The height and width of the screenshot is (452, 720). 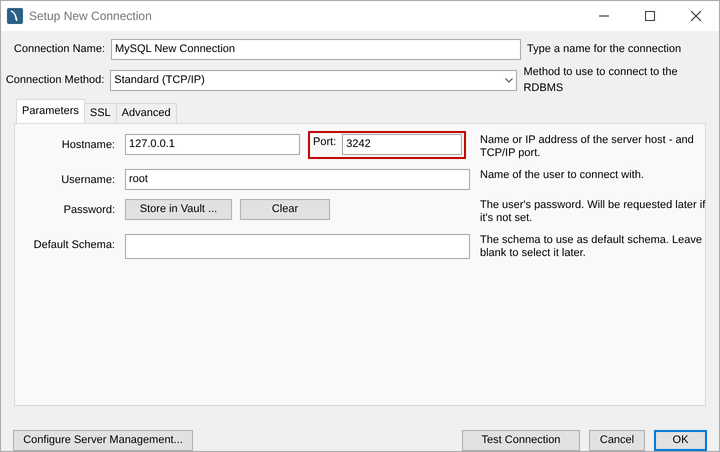 I want to click on field-hint: Name or IP address of the server host - and TCP/IP port., so click(x=587, y=147).